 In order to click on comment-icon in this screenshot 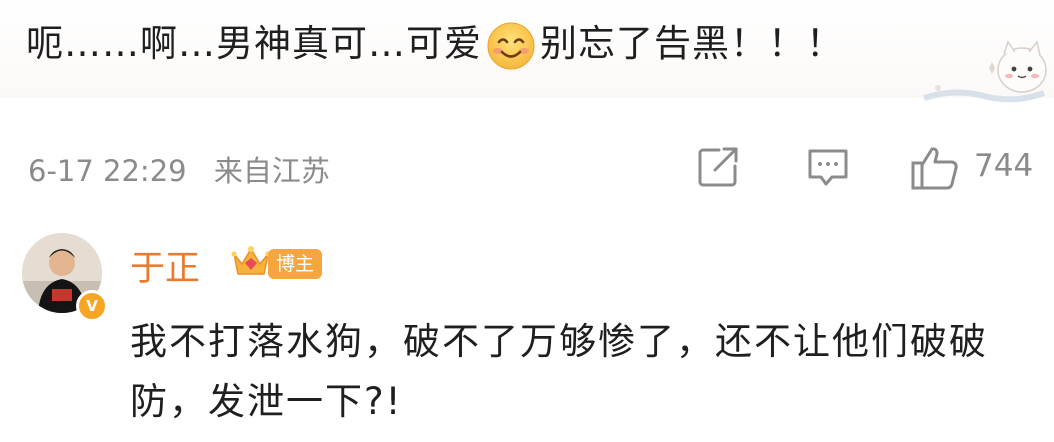, I will do `click(828, 170)`.